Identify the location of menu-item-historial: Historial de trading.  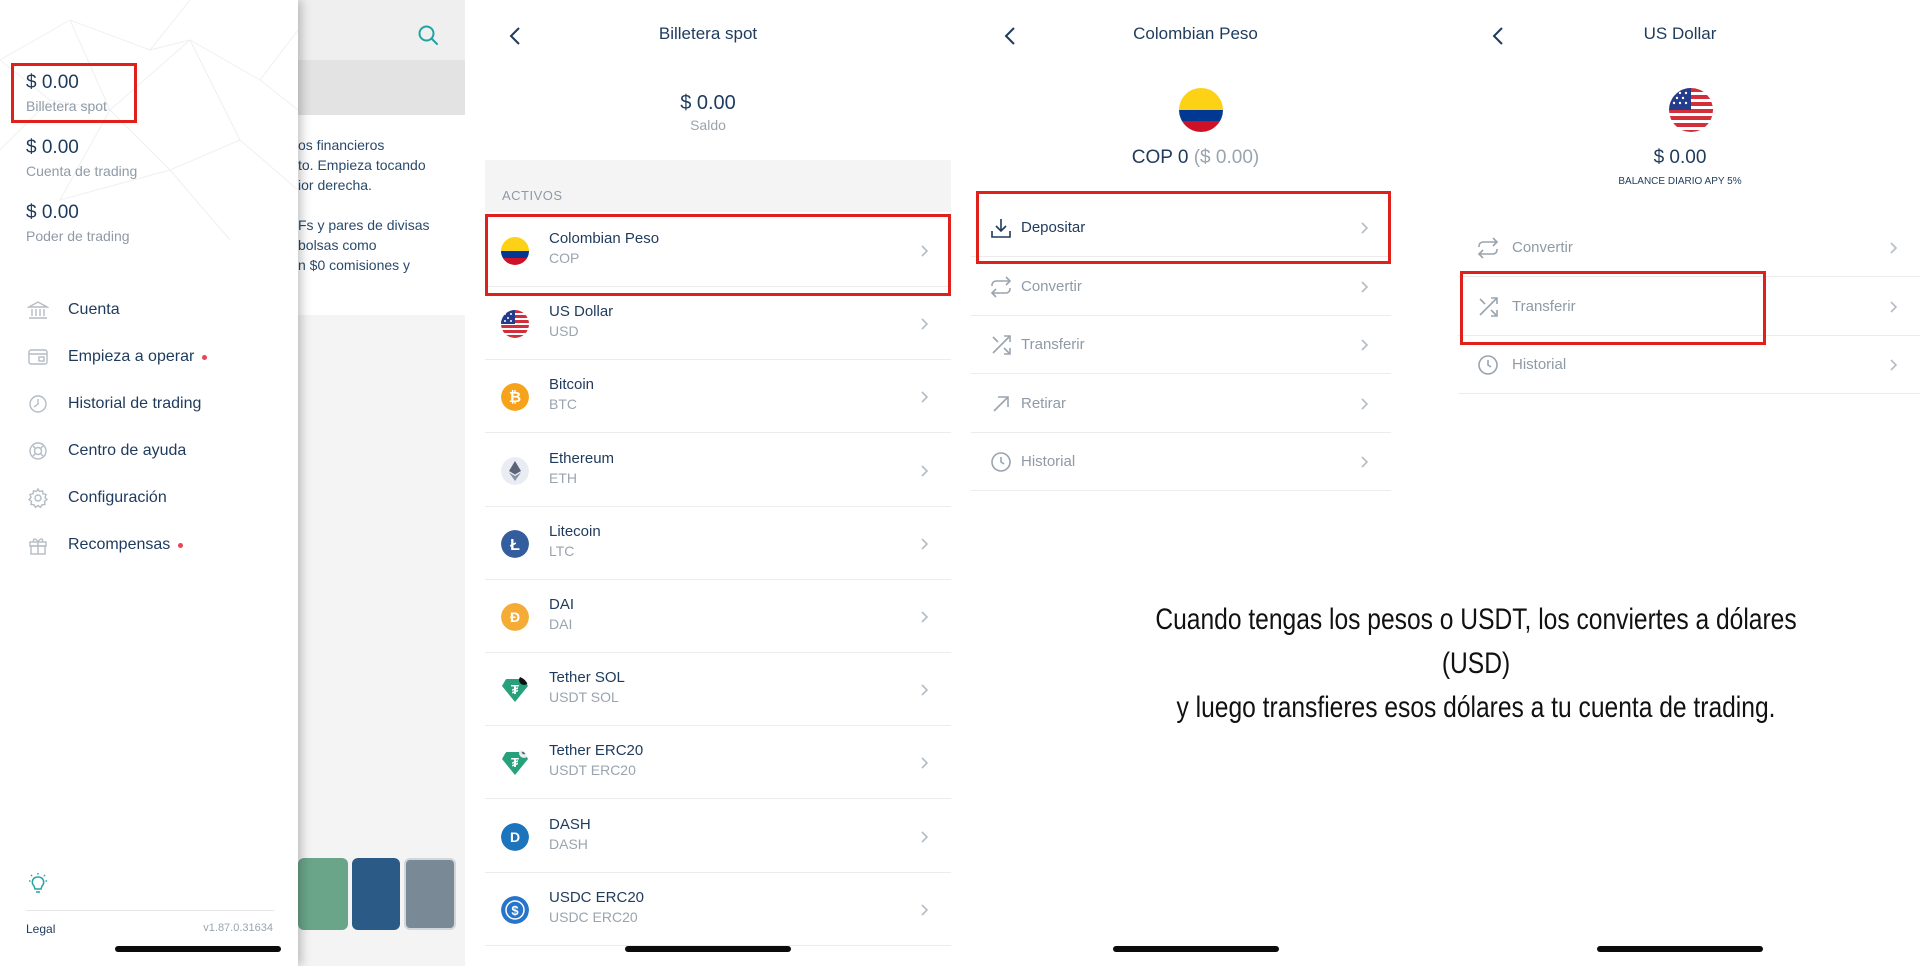
(113, 404).